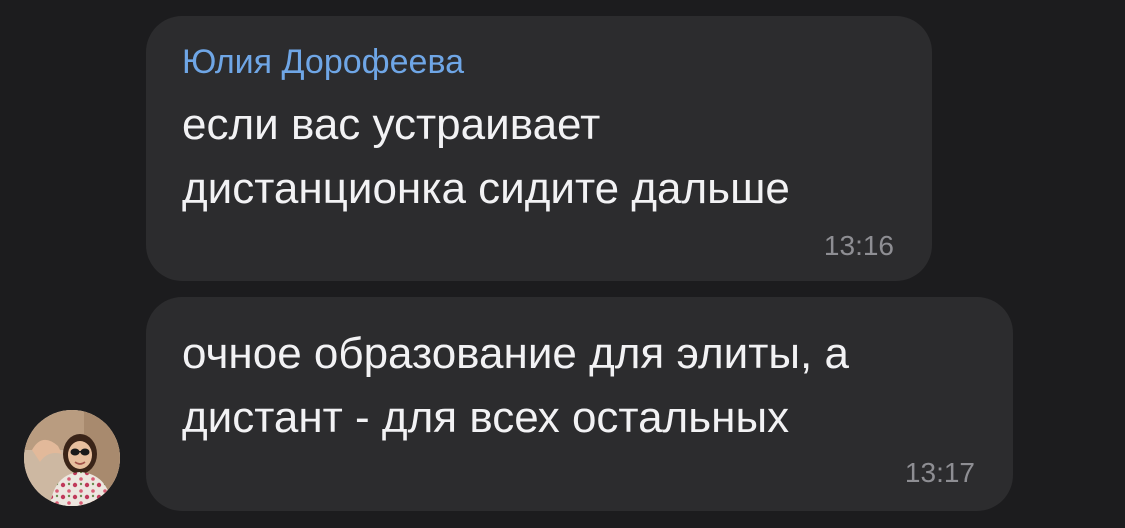  I want to click on avatar, so click(72, 458).